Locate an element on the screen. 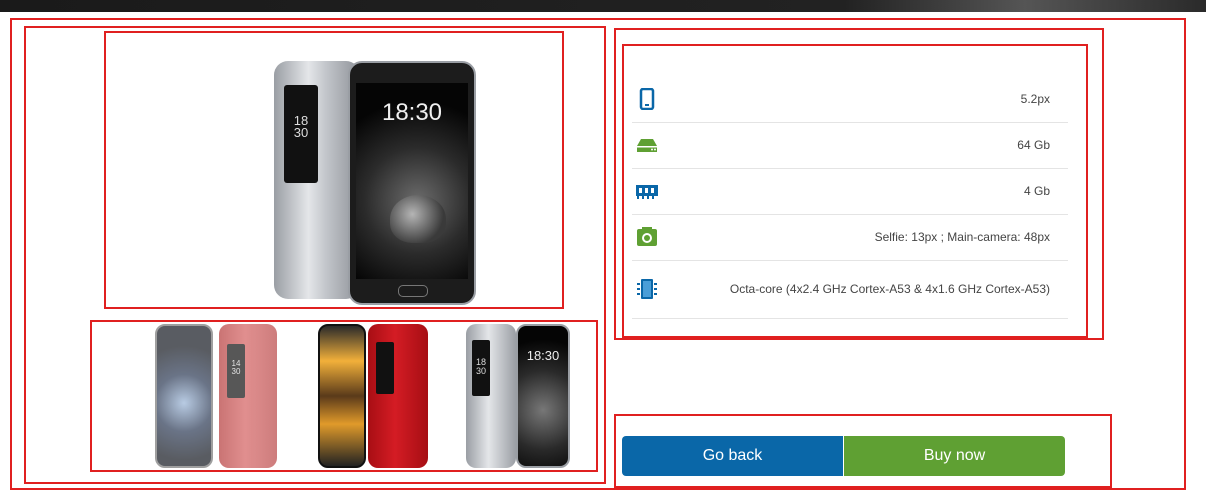  thumb-front-time: 18:30 is located at coordinates (543, 355).